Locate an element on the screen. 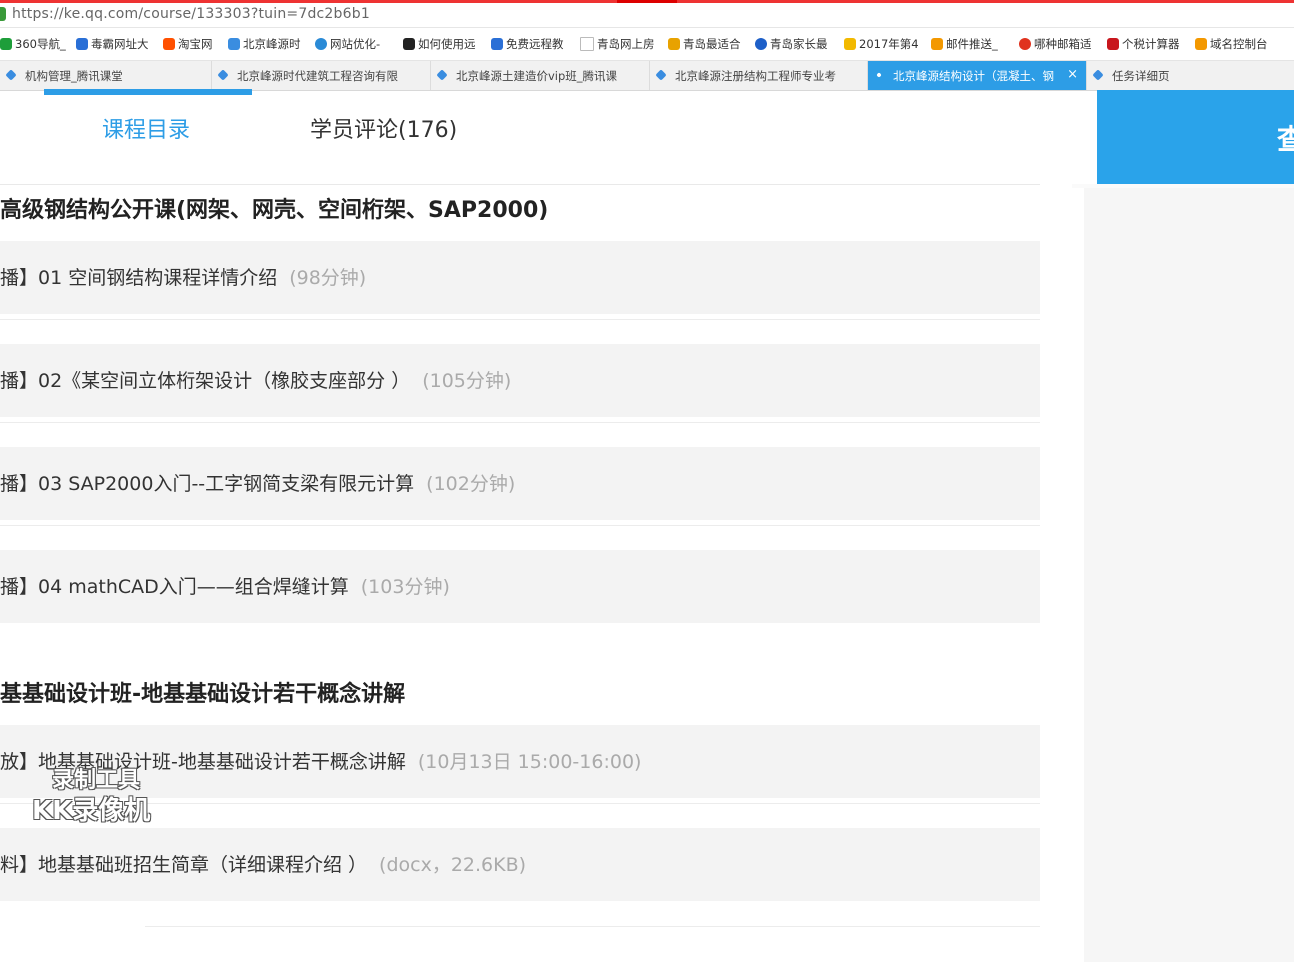 The height and width of the screenshot is (962, 1294). watermark-line2: KK录像机 is located at coordinates (91, 811).